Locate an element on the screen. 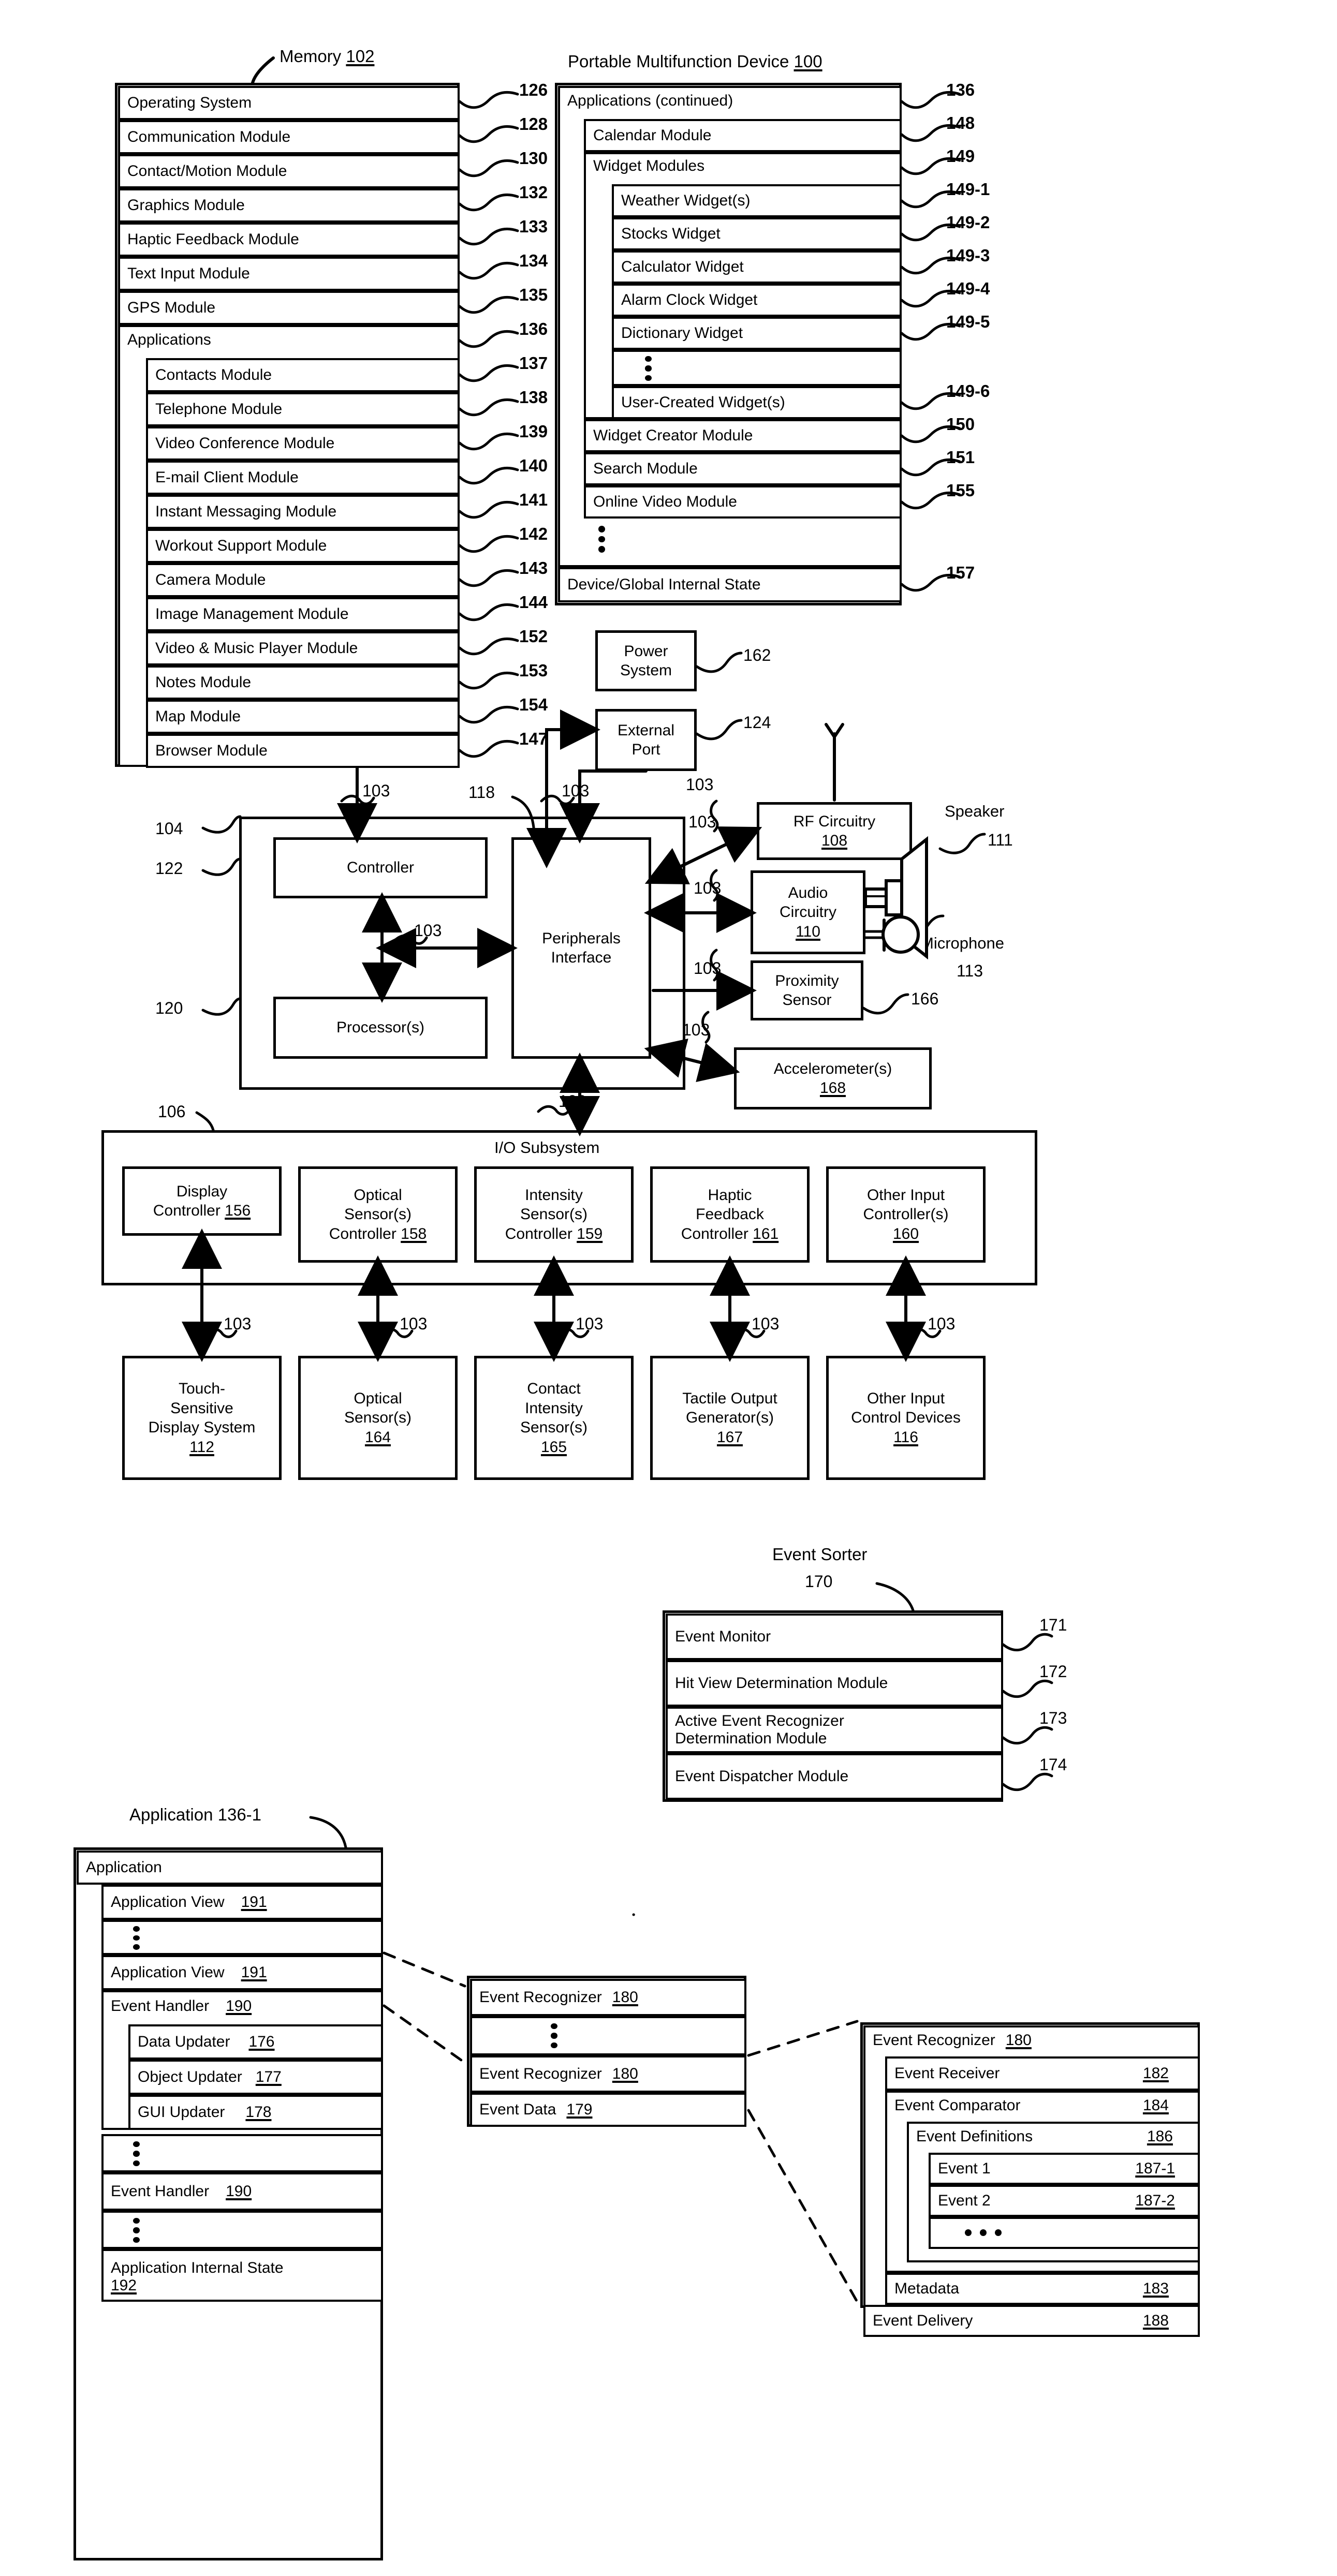 The height and width of the screenshot is (2576, 1337). row-label: Browser Module is located at coordinates (211, 750).